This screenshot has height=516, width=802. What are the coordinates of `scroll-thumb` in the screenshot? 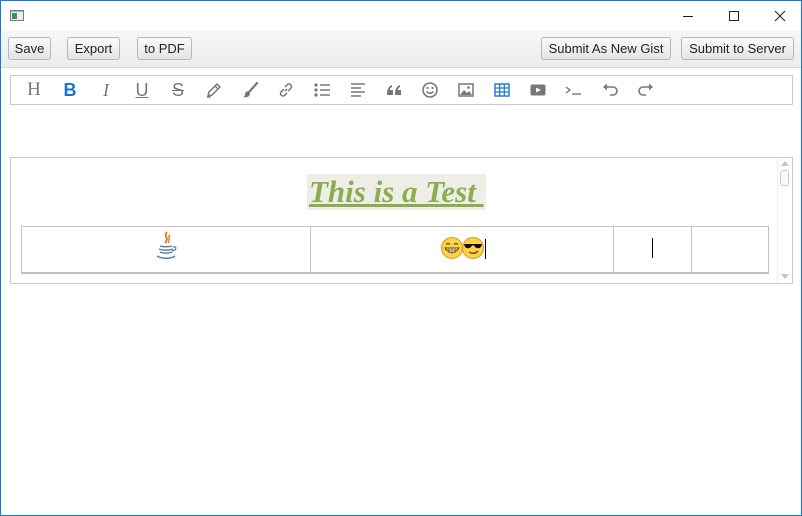 It's located at (784, 178).